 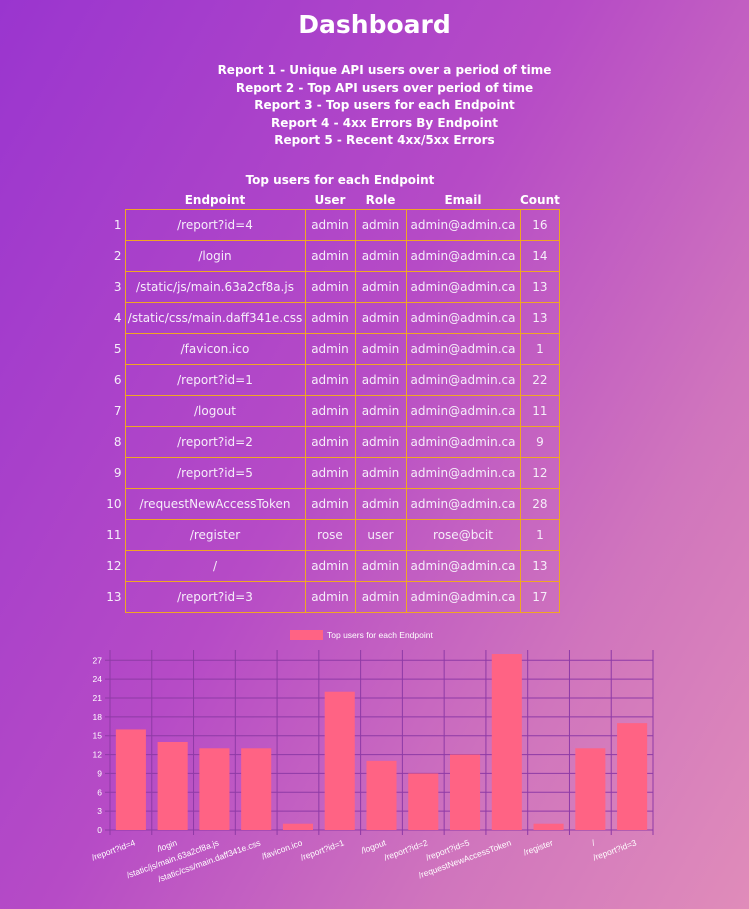 I want to click on report-link-3: Report 3 - Top users for each Endpoint, so click(x=374, y=106).